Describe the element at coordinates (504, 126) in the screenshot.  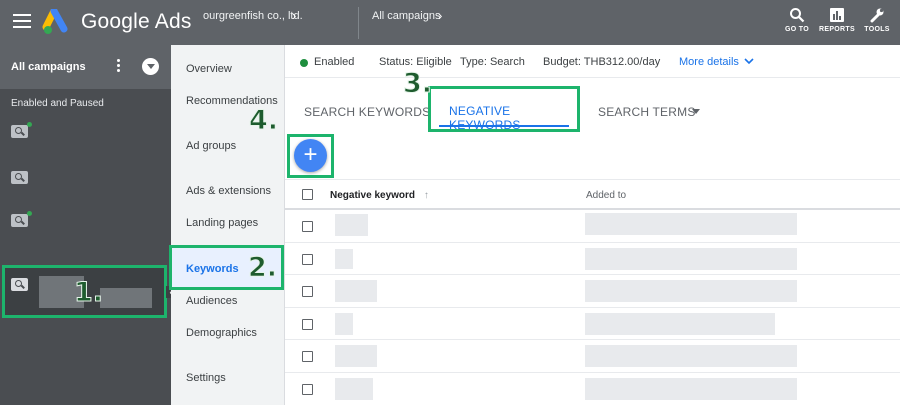
I see `active-tab-indicator` at that location.